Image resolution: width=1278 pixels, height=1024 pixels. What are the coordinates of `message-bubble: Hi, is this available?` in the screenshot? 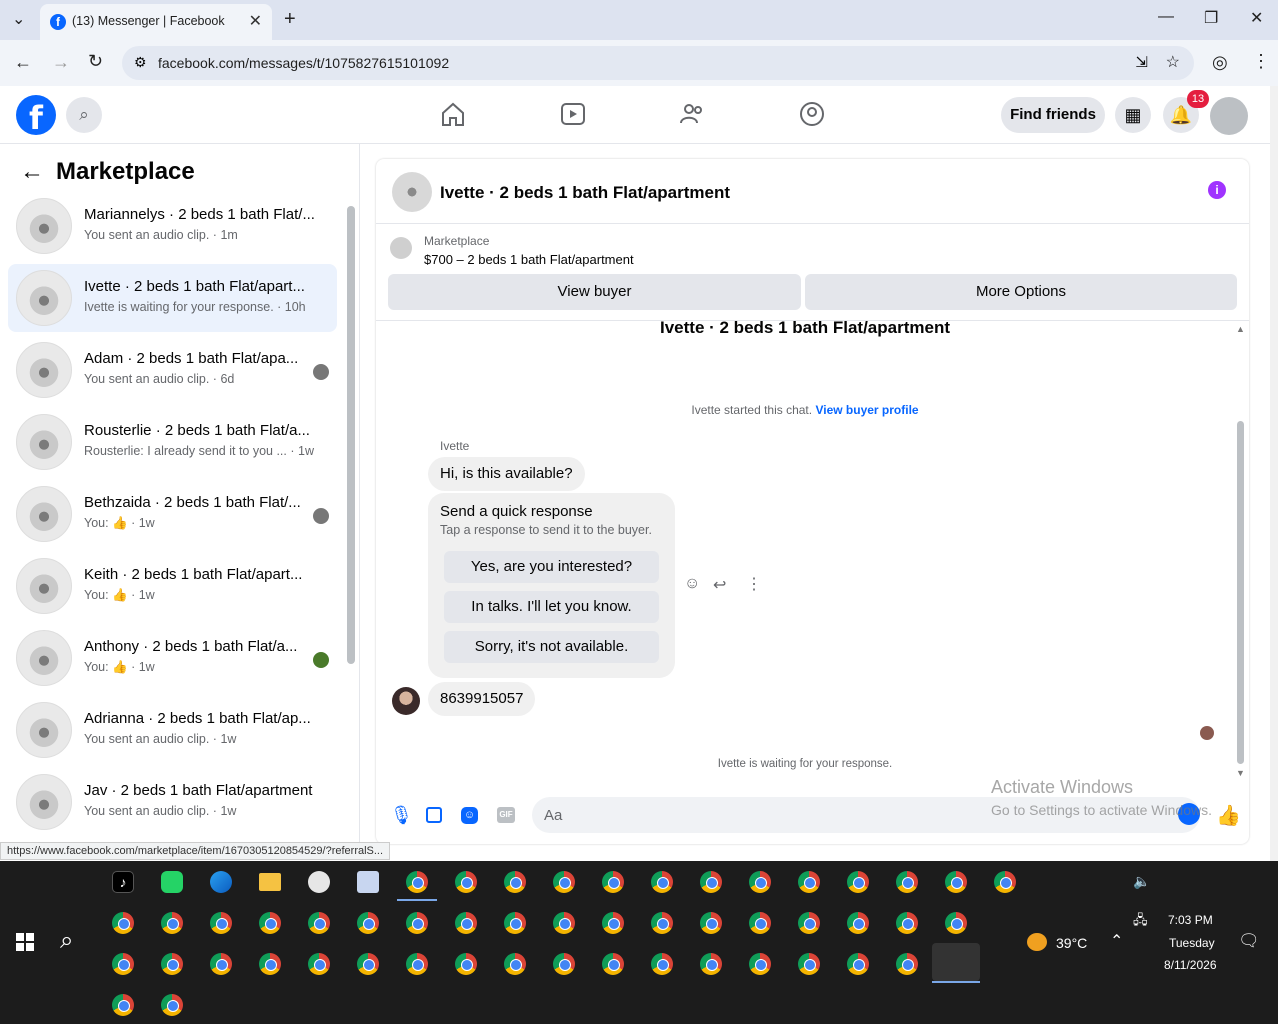 It's located at (506, 474).